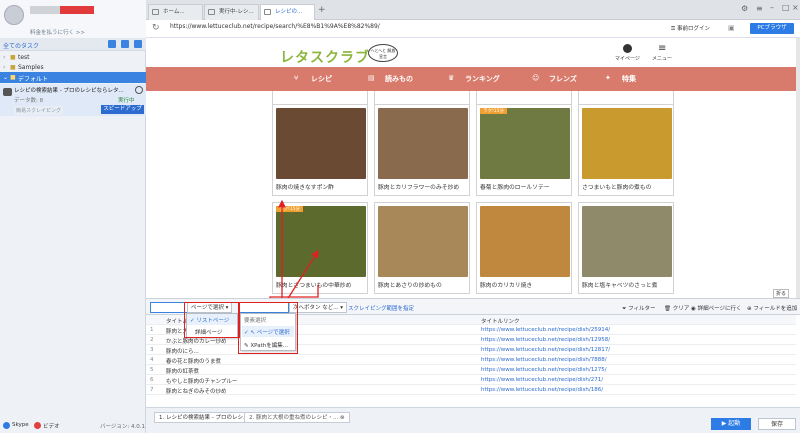  What do you see at coordinates (182, 371) in the screenshot?
I see `cell-title: 豚肉の紅茶煮` at bounding box center [182, 371].